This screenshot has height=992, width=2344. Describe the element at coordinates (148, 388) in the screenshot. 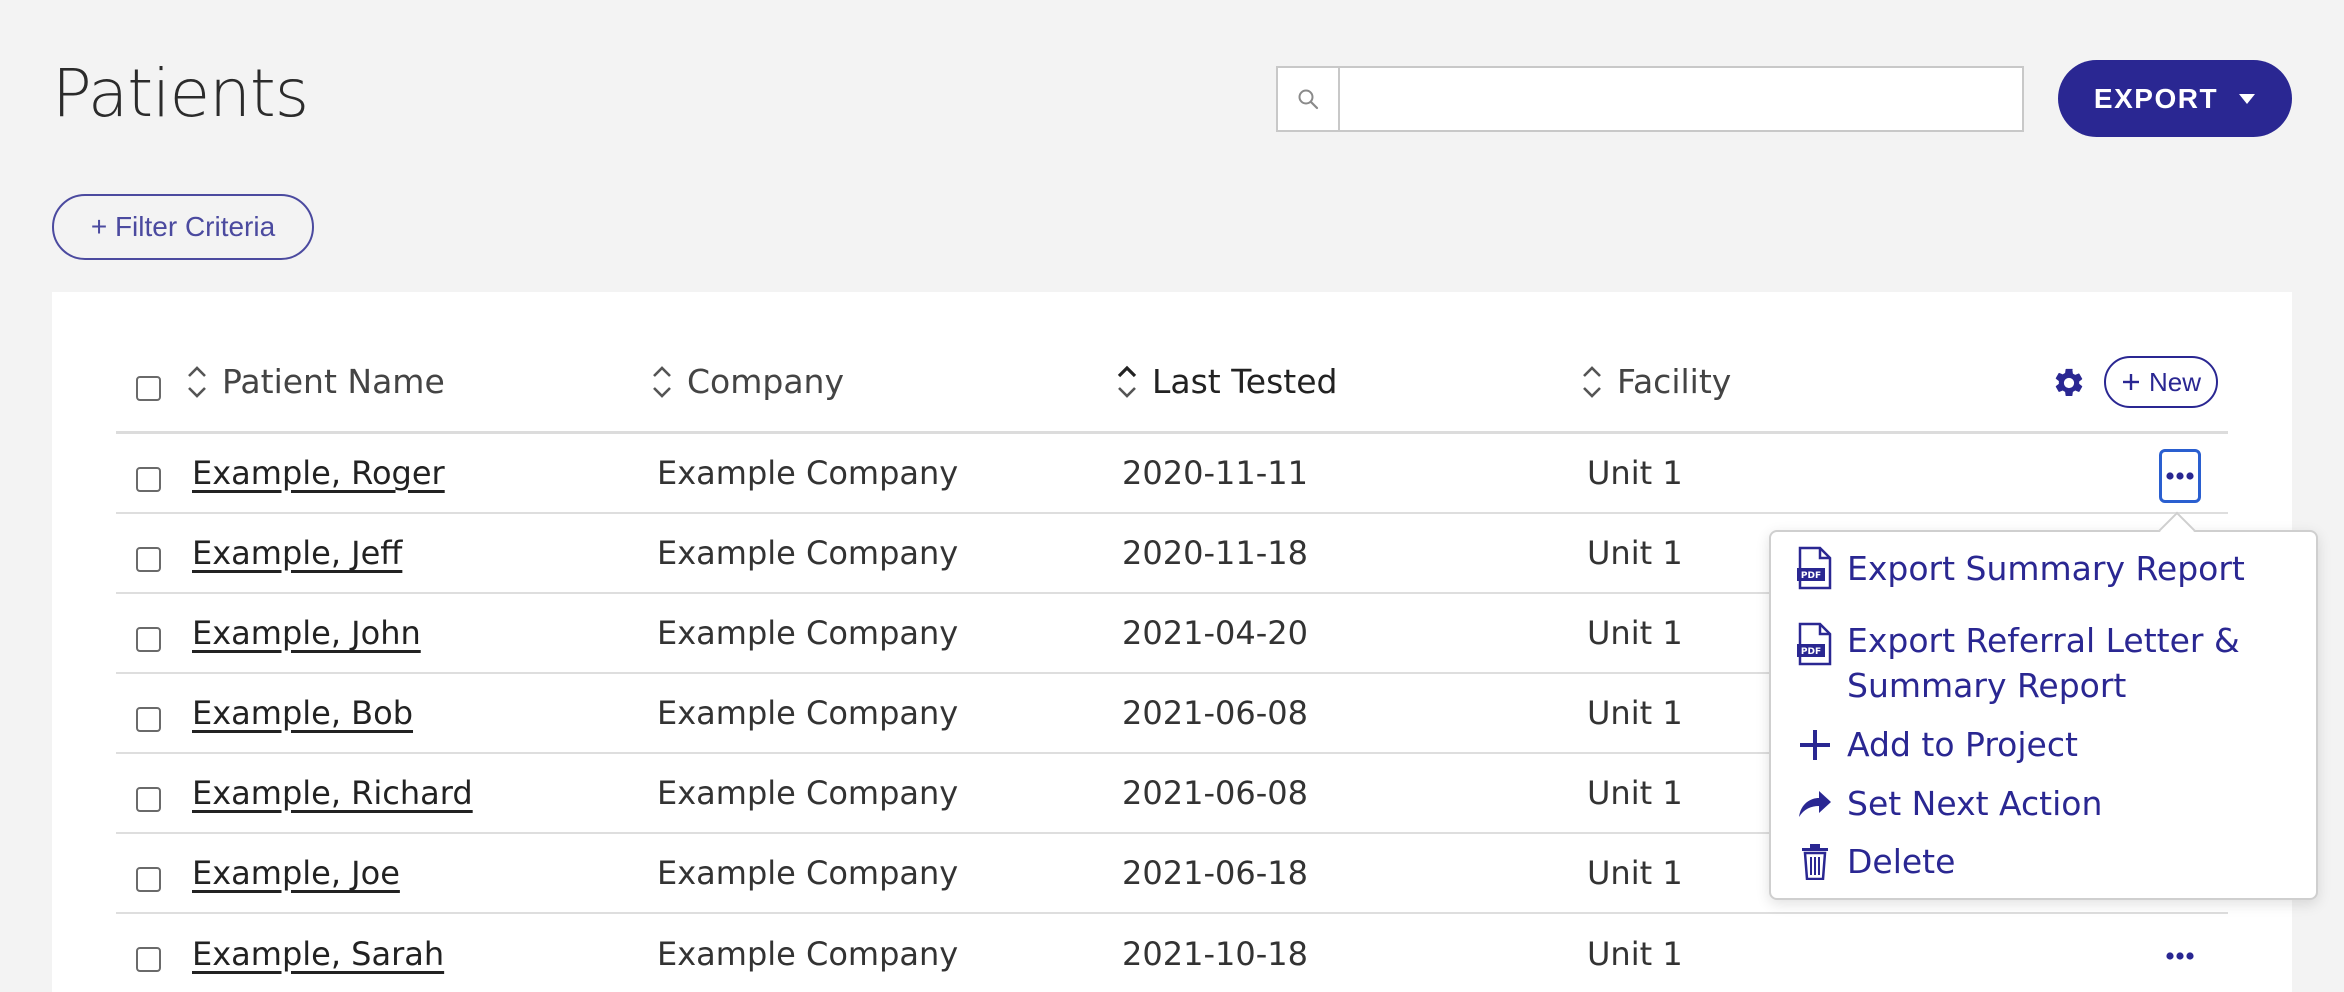

I see `select-all-checkbox` at that location.